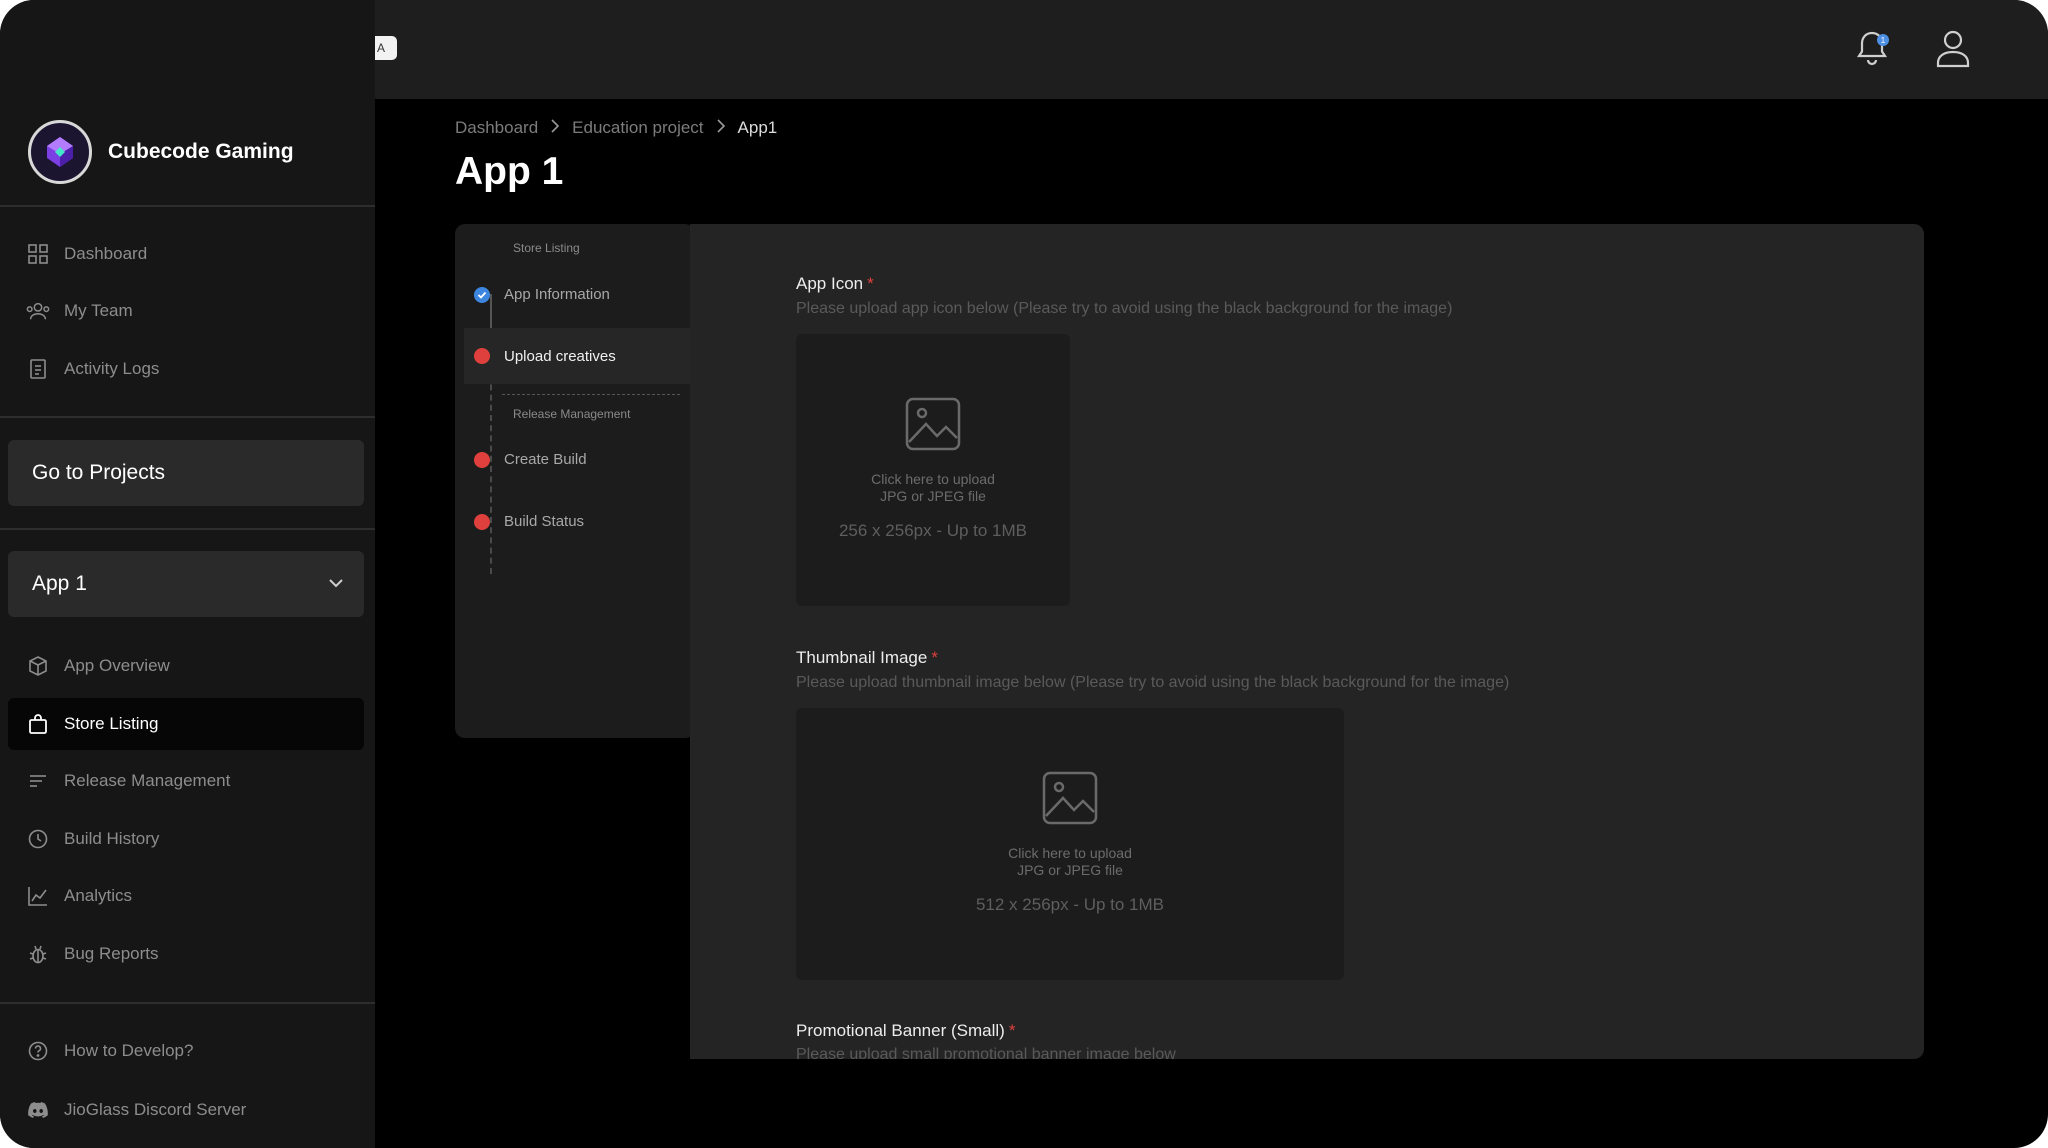  What do you see at coordinates (155, 1109) in the screenshot?
I see `sidebar-item-label: JioGlass Discord Server` at bounding box center [155, 1109].